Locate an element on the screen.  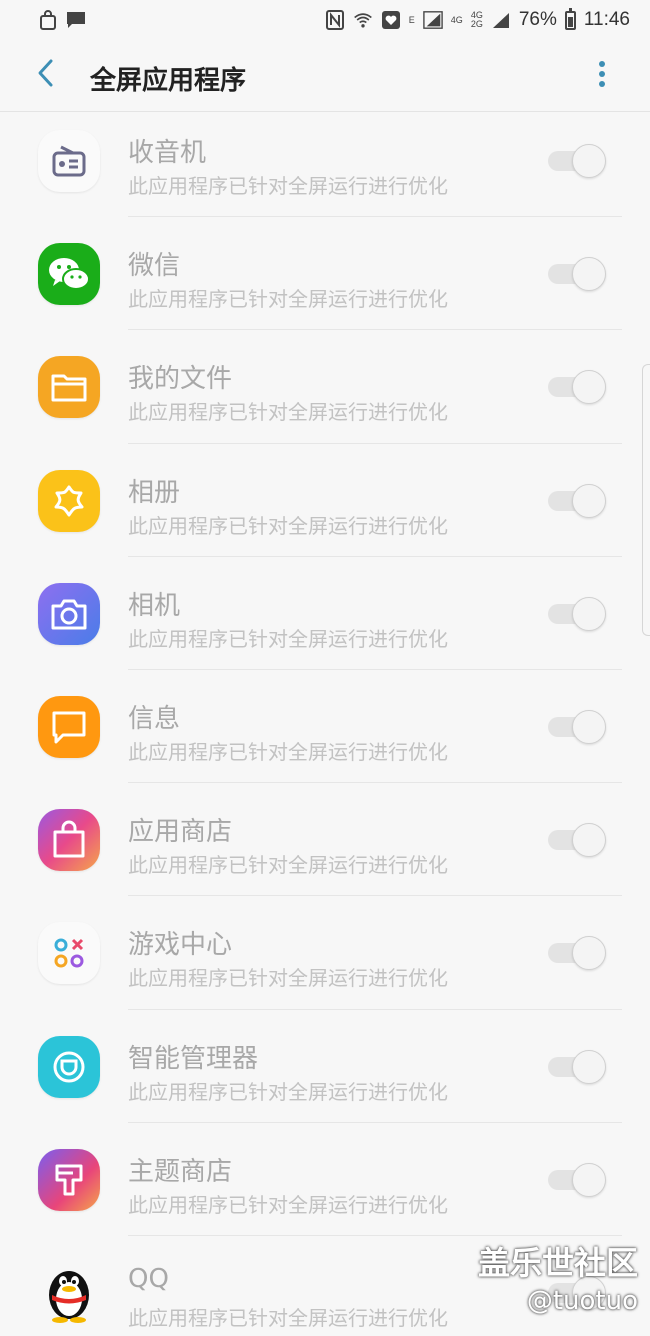
app-name: 微信 is located at coordinates (154, 266).